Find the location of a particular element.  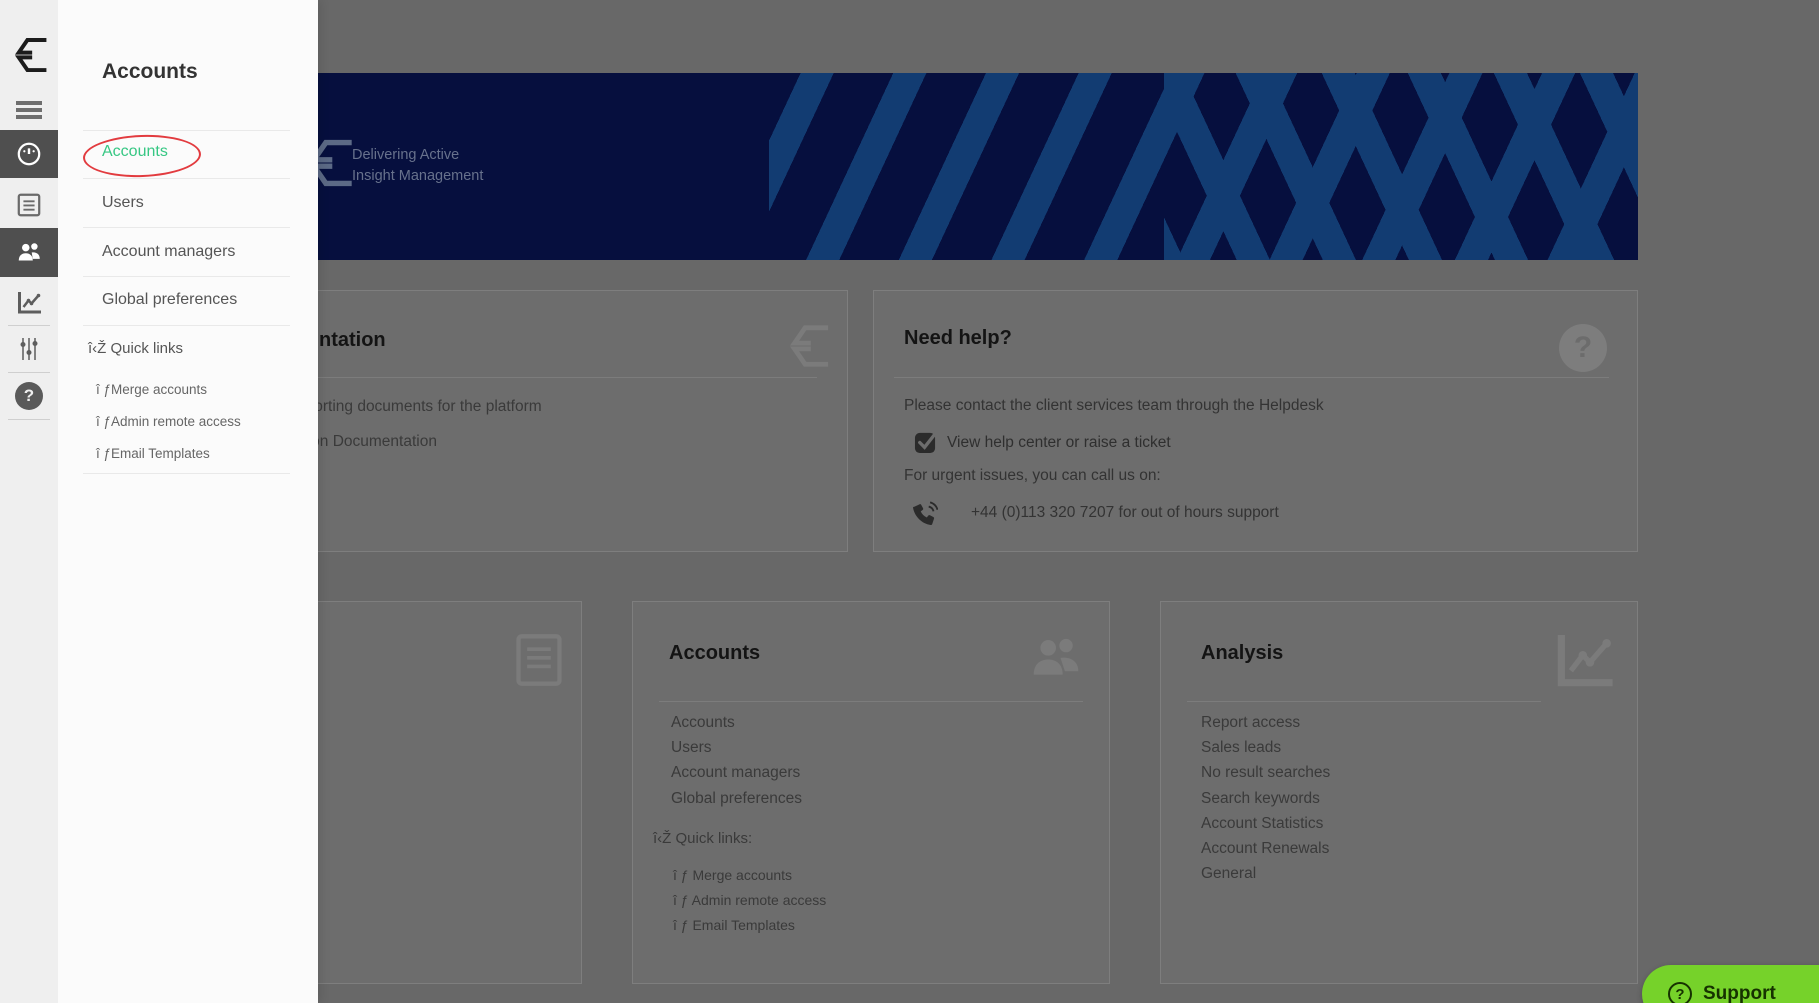

support-button-label: Support is located at coordinates (1739, 993).